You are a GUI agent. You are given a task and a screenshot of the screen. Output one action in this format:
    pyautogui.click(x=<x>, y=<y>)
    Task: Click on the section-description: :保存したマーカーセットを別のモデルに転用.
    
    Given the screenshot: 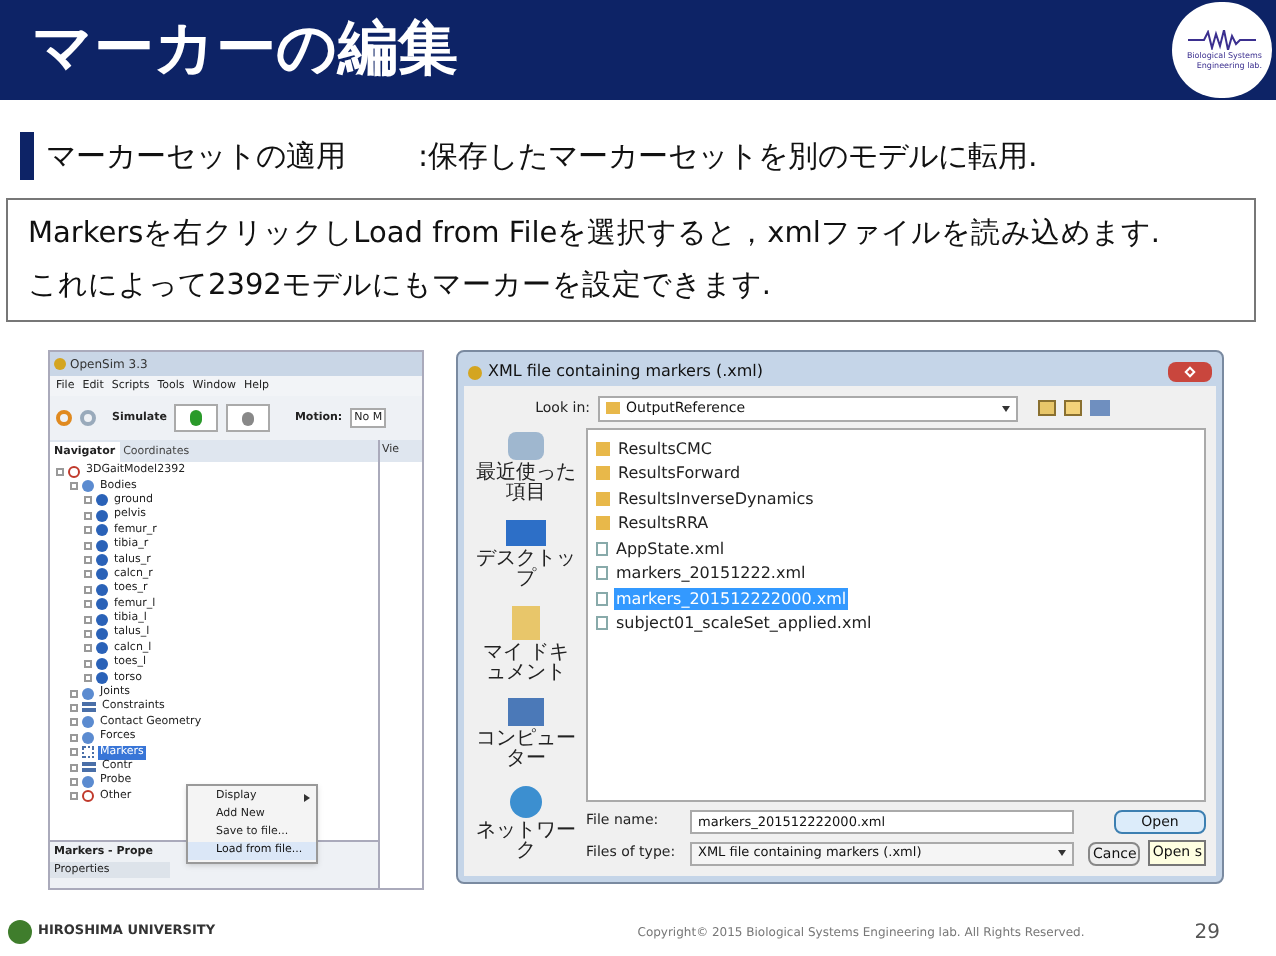 What is the action you would take?
    pyautogui.click(x=728, y=156)
    